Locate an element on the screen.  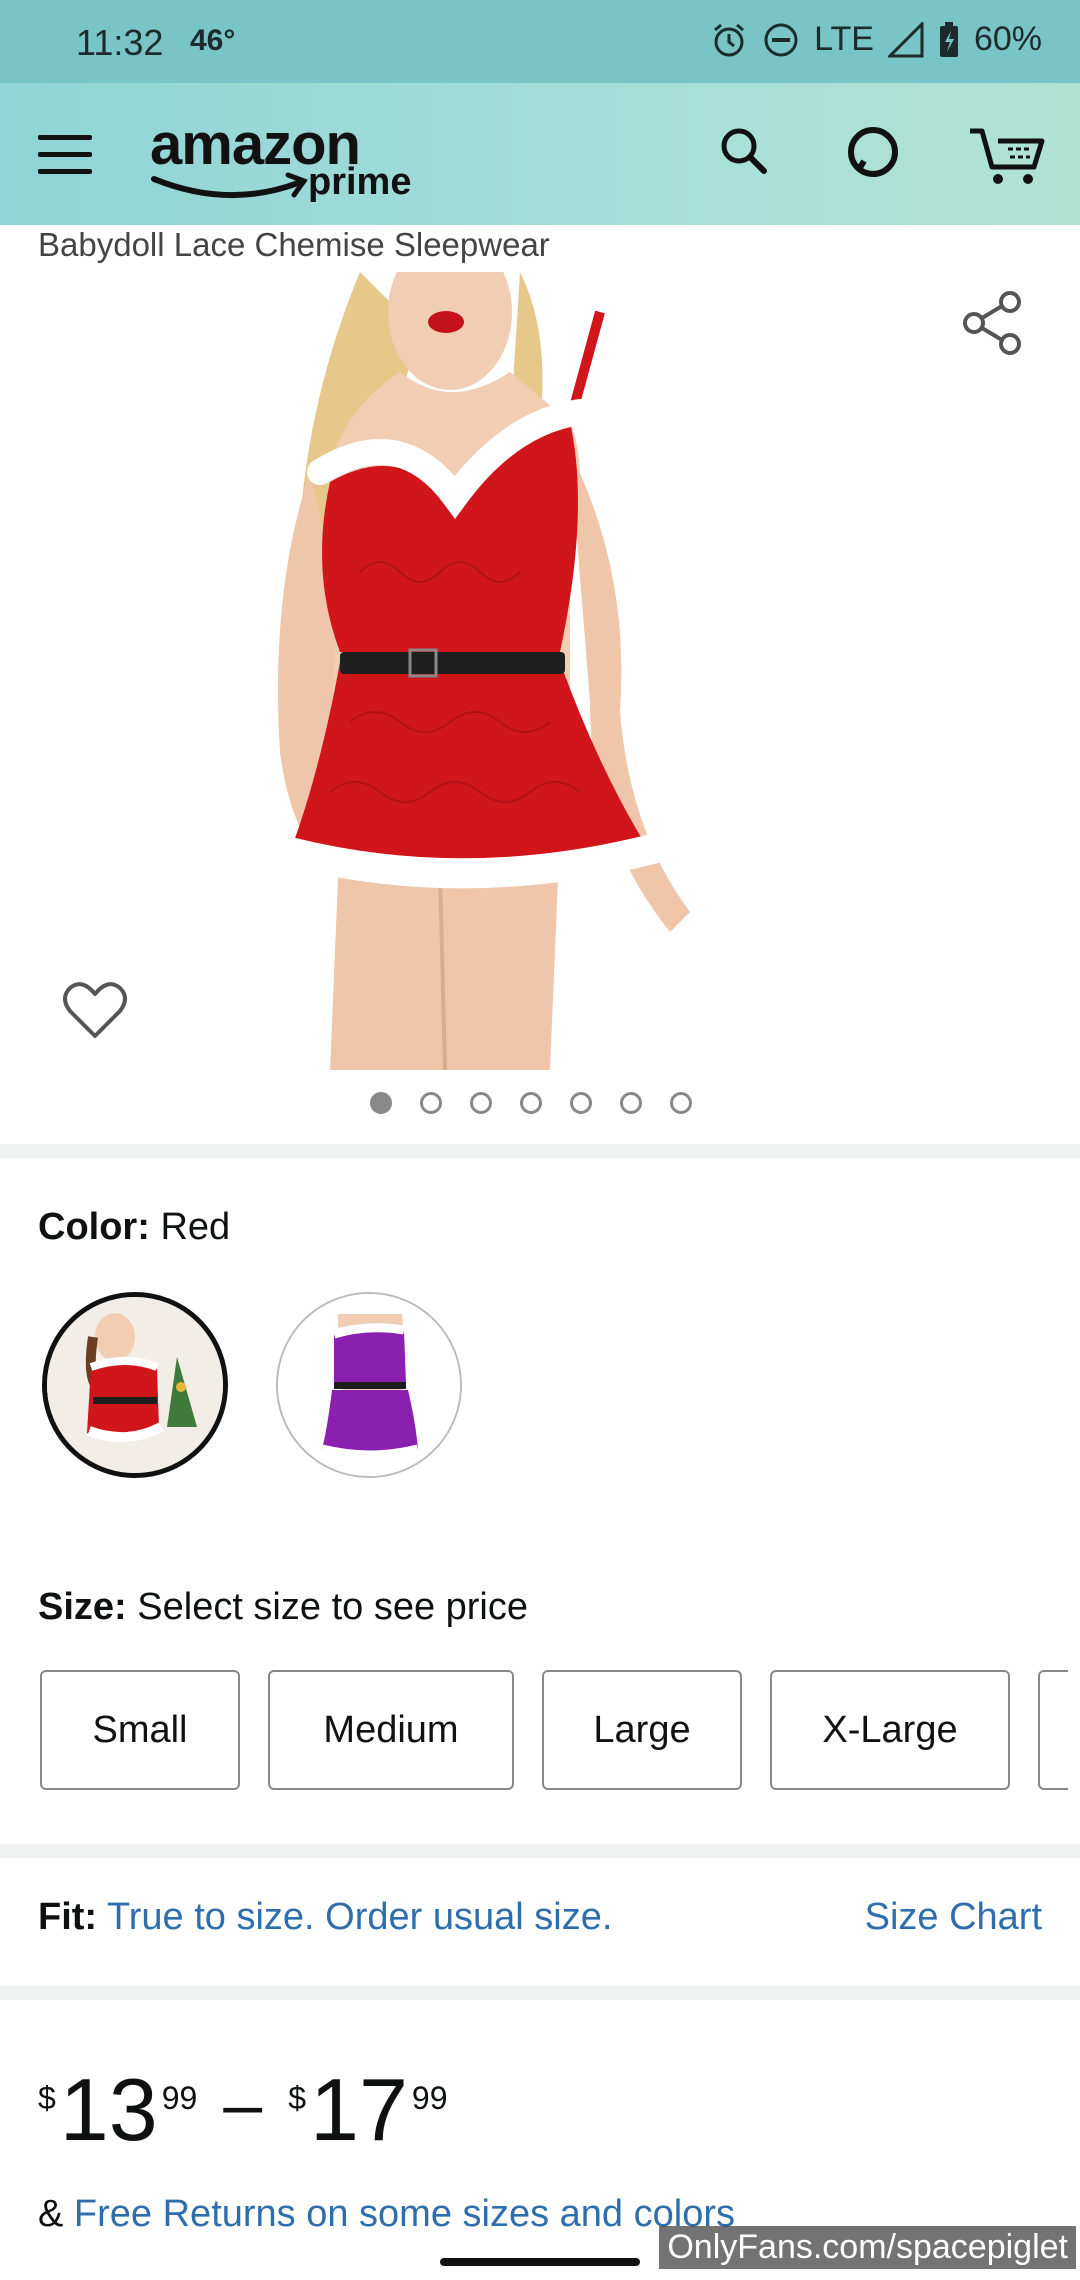
color-swatch-purple is located at coordinates (369, 1385).